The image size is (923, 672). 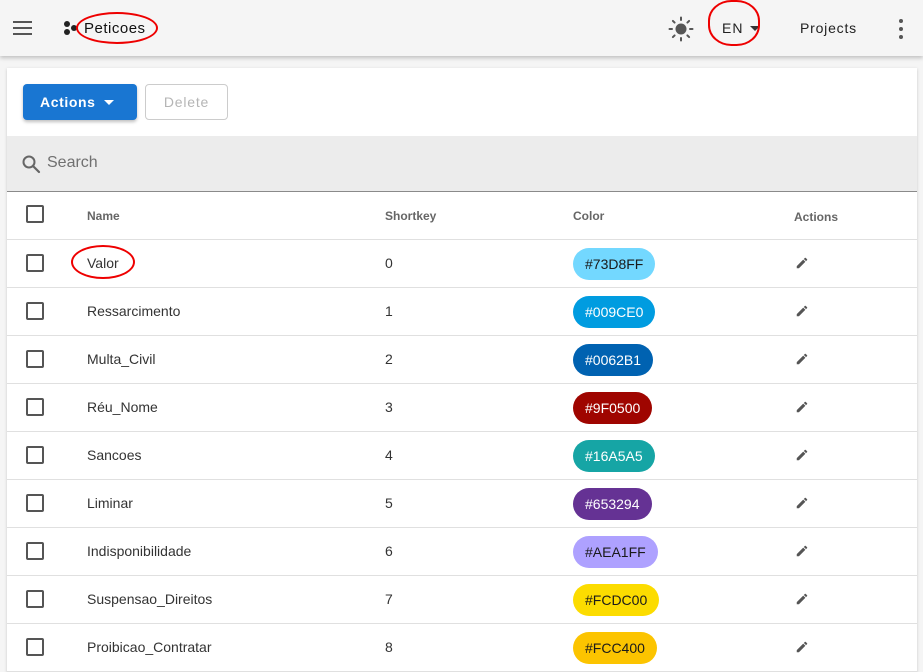 What do you see at coordinates (612, 504) in the screenshot?
I see `color-chip: #653294` at bounding box center [612, 504].